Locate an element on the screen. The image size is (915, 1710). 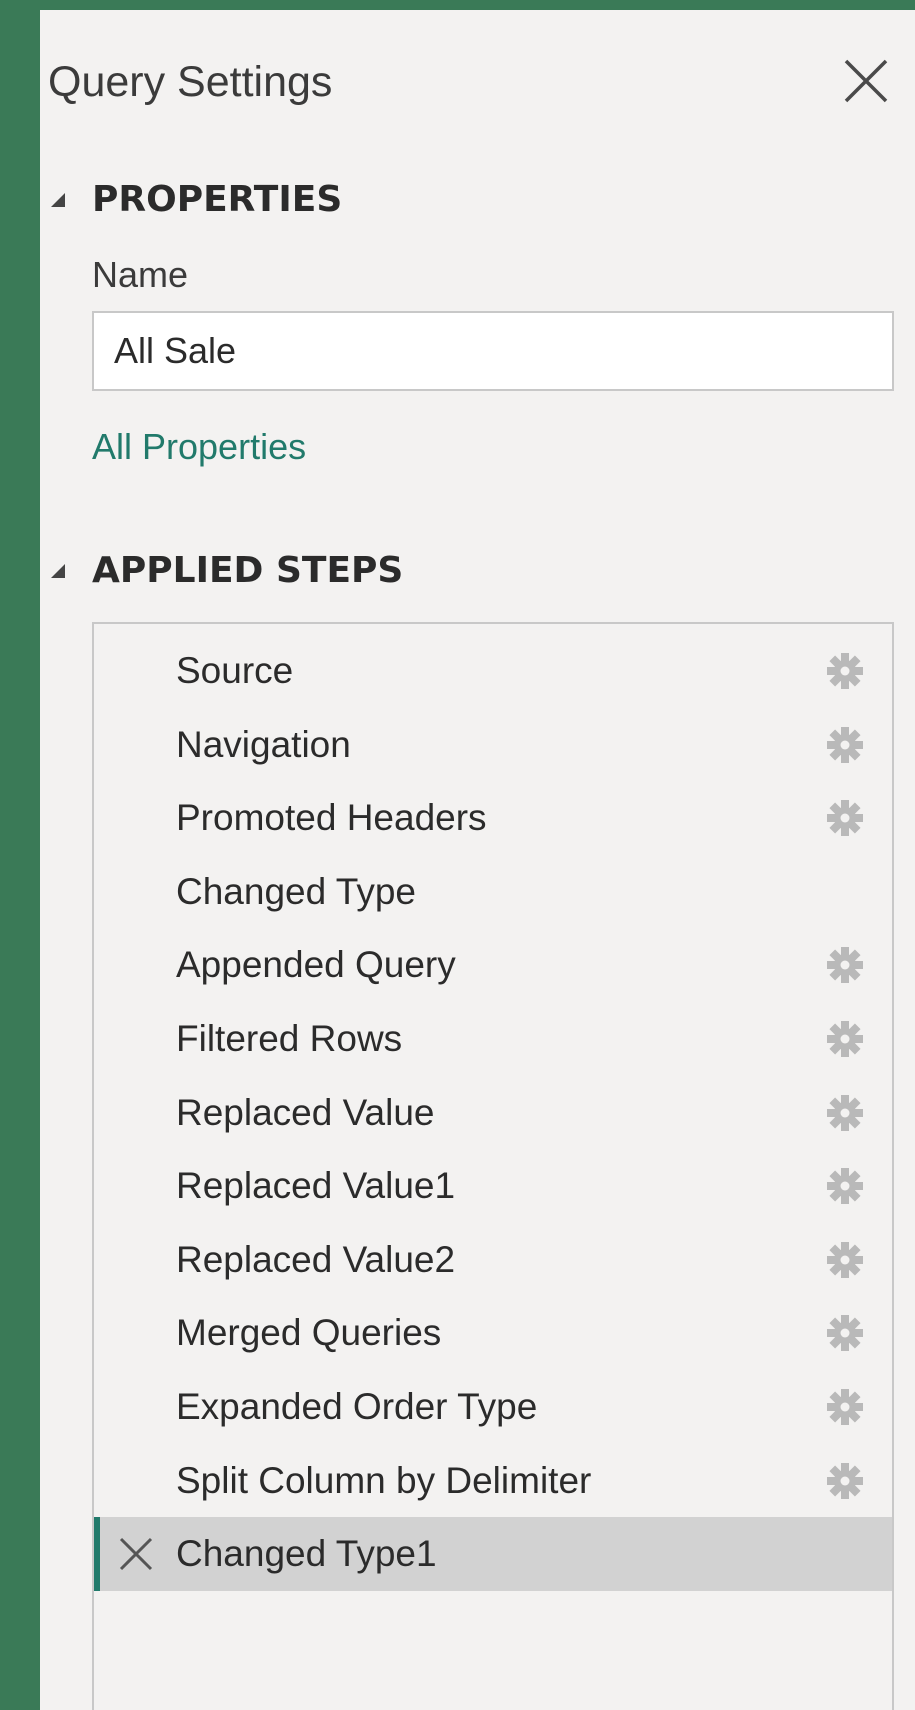
applied-step-item: Filtered Rows is located at coordinates (493, 1039).